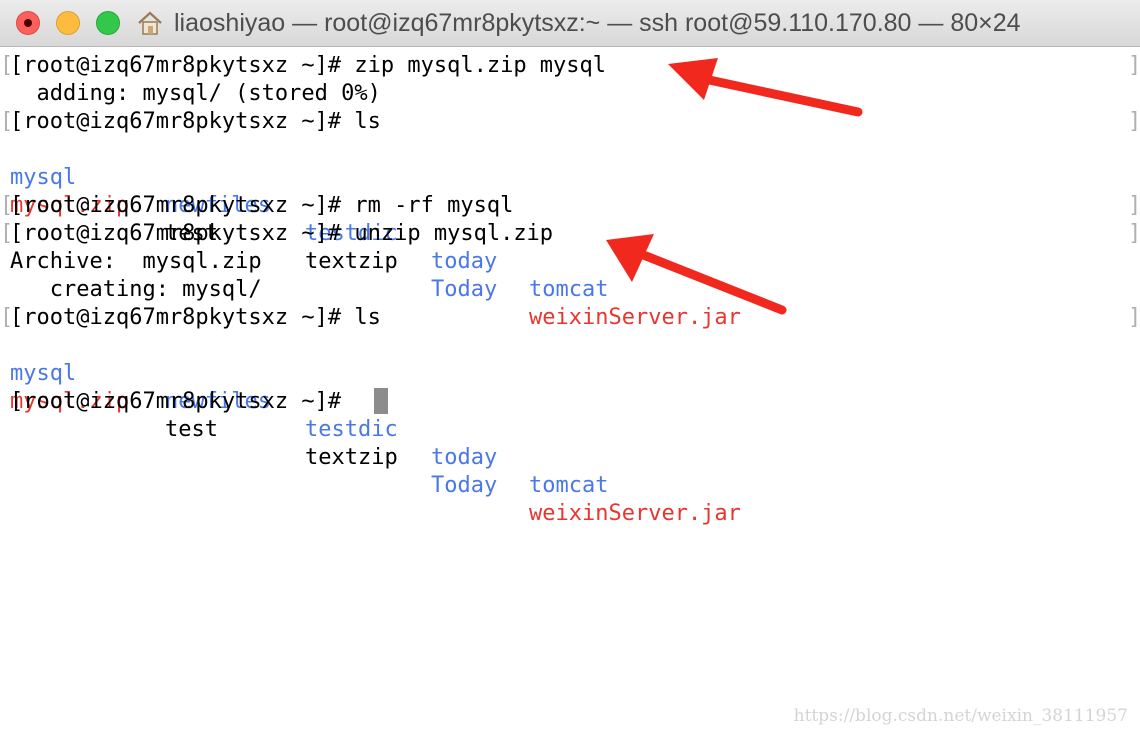  What do you see at coordinates (136, 261) in the screenshot?
I see `terminal-line: Archive: mysql.zip` at bounding box center [136, 261].